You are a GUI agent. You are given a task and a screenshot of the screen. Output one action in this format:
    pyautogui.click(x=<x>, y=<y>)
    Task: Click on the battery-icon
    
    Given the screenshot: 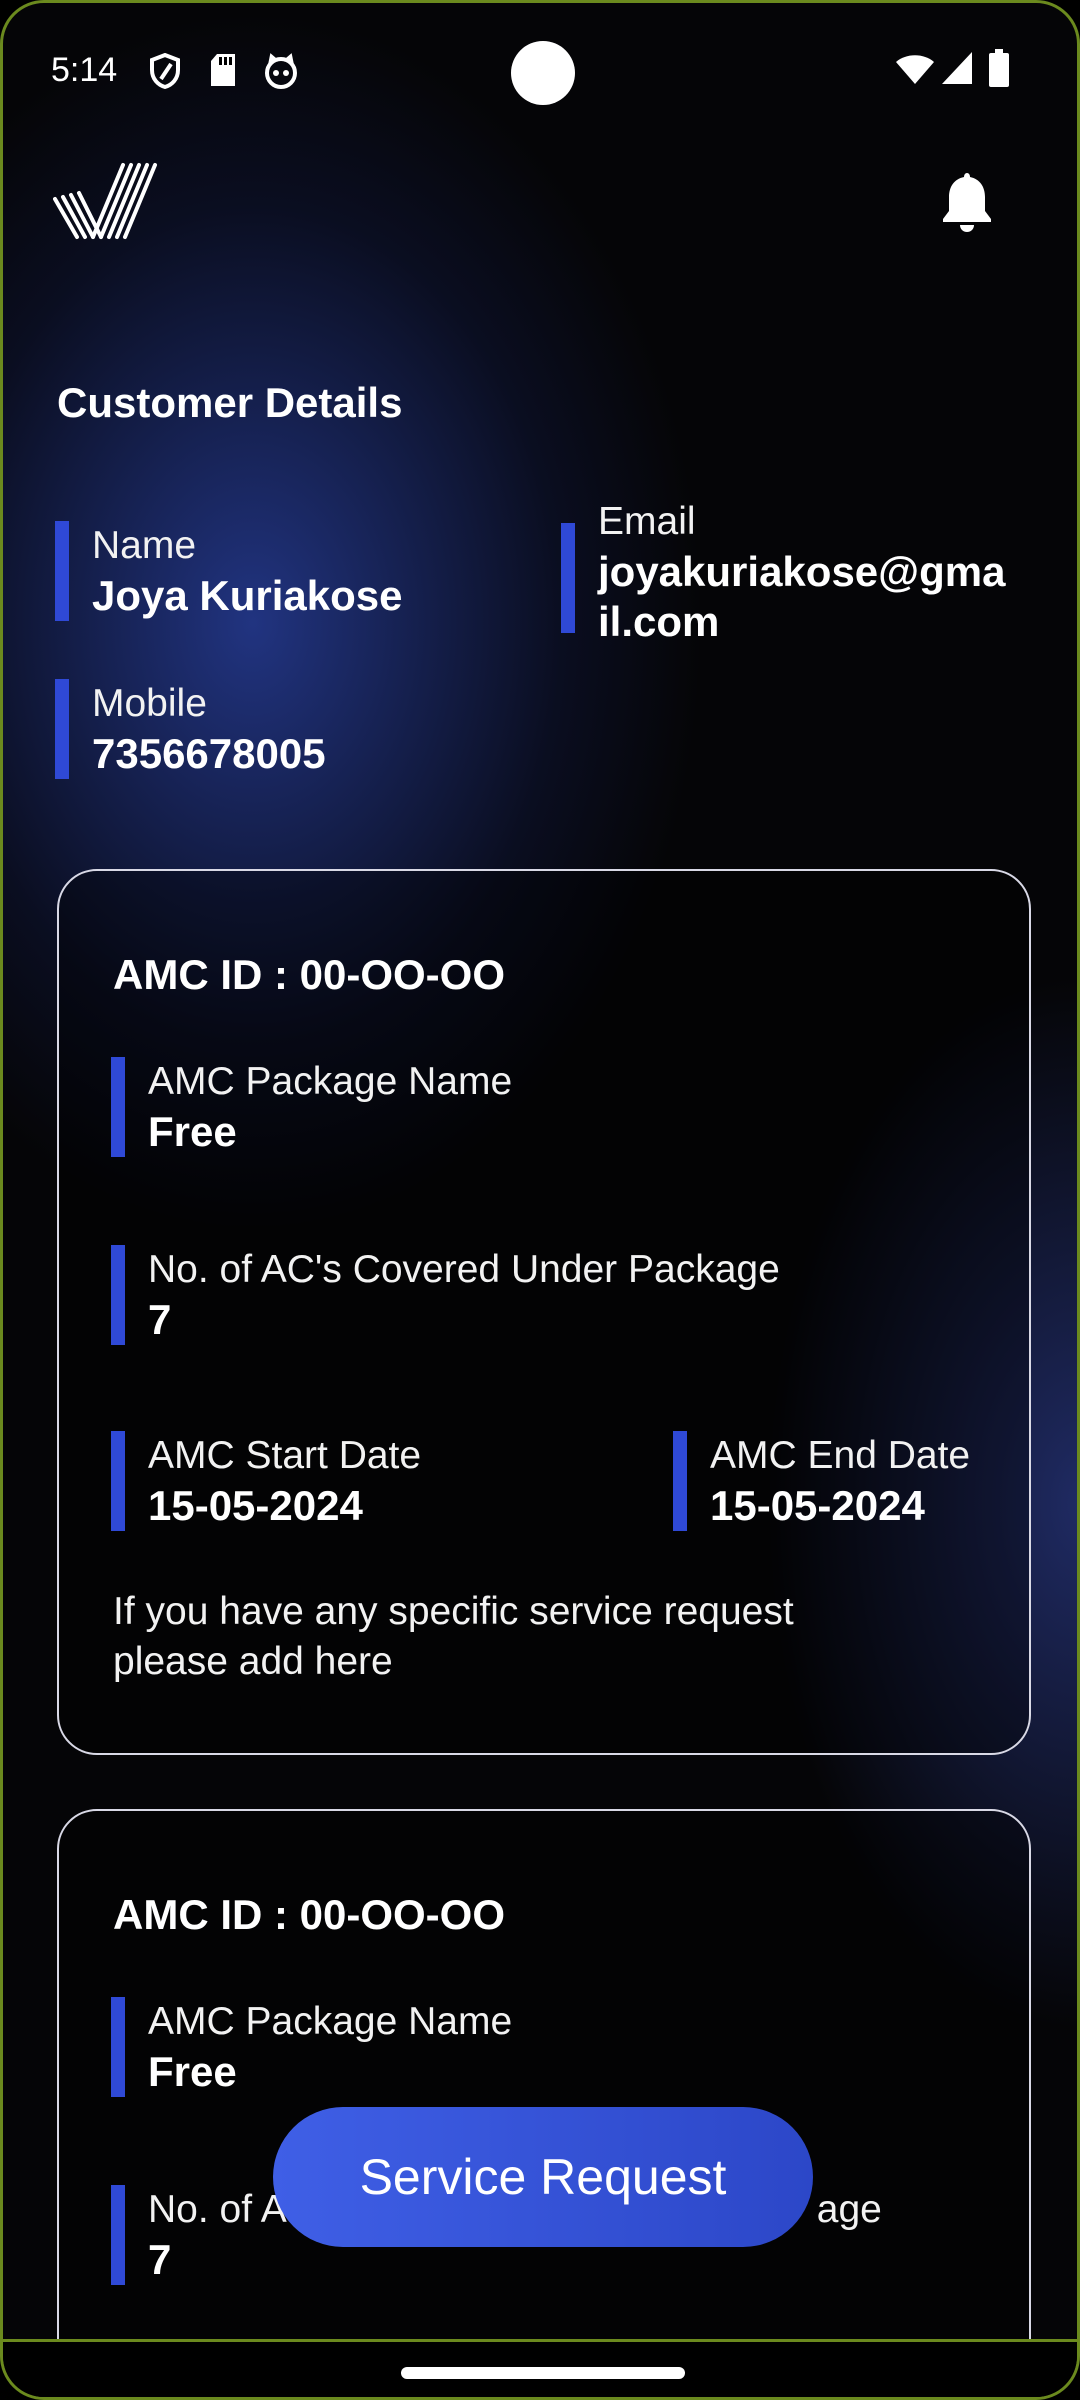 What is the action you would take?
    pyautogui.click(x=999, y=68)
    